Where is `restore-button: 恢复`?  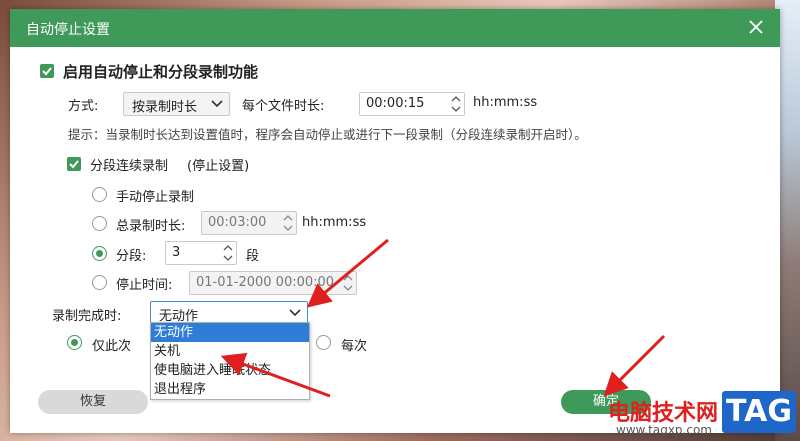 restore-button: 恢复 is located at coordinates (93, 402).